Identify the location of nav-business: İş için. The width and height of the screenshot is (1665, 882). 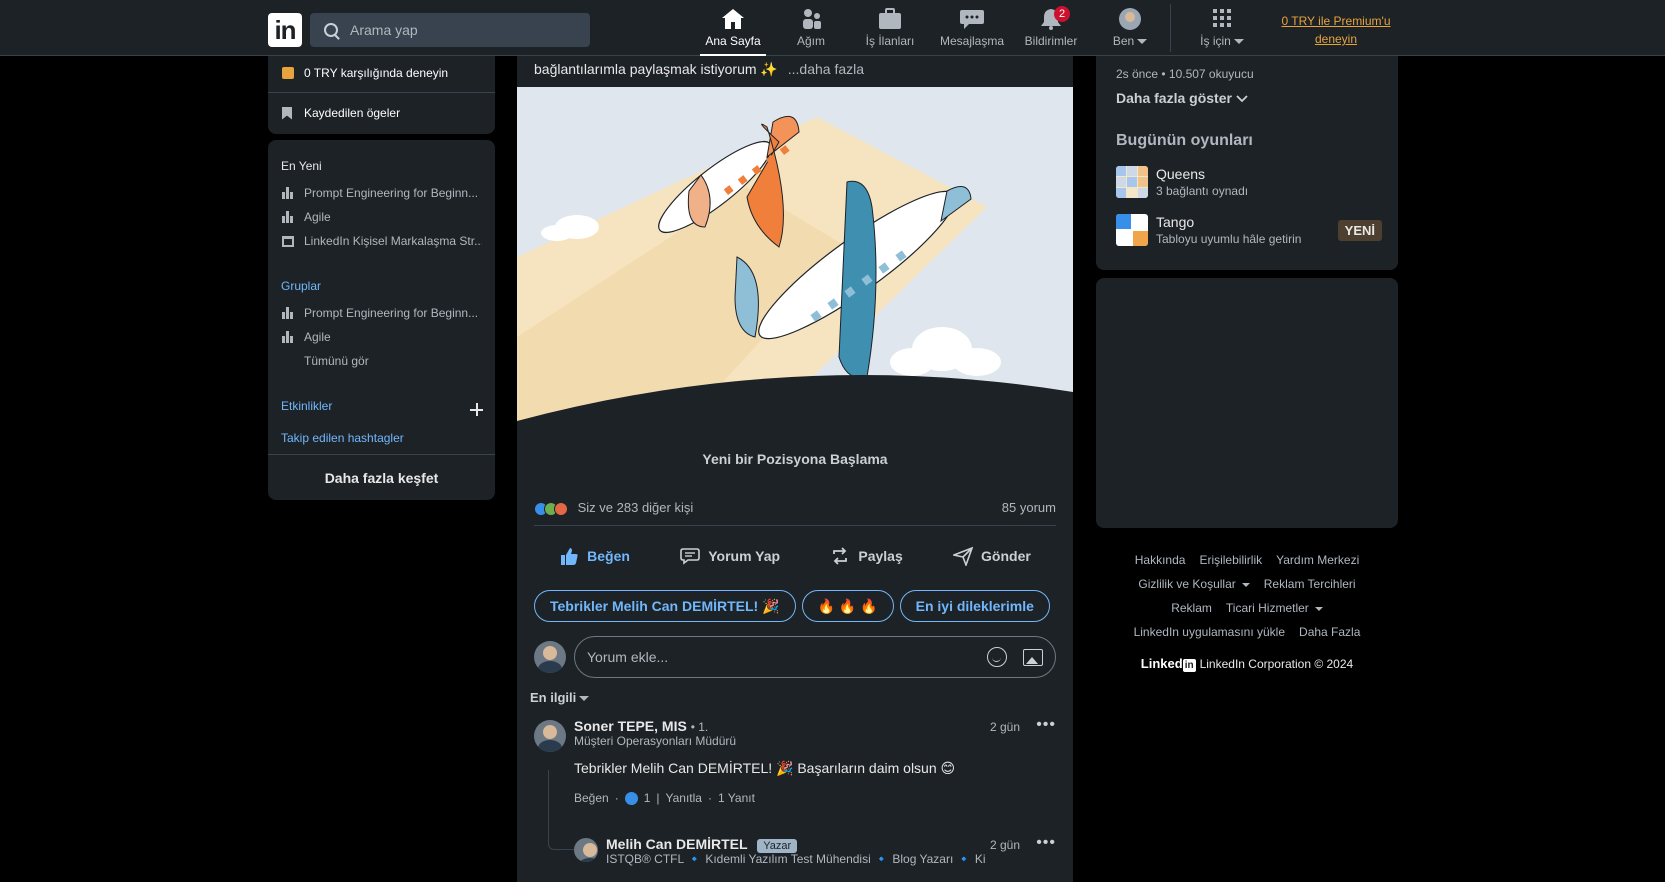
(1222, 32).